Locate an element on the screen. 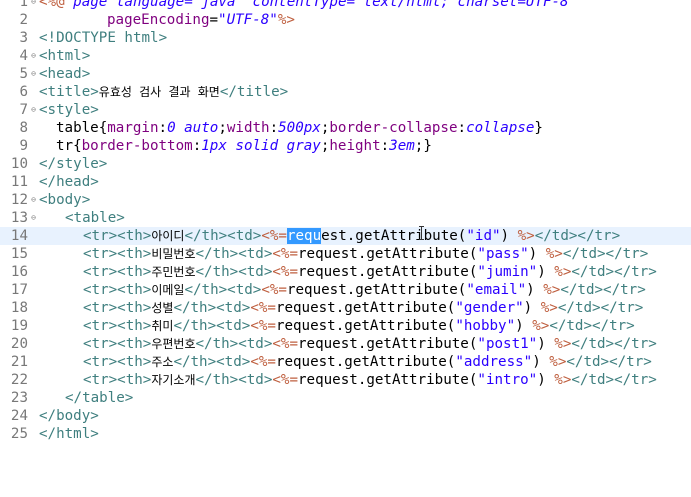  code-line: 13 ⊖ <table> is located at coordinates (345, 218).